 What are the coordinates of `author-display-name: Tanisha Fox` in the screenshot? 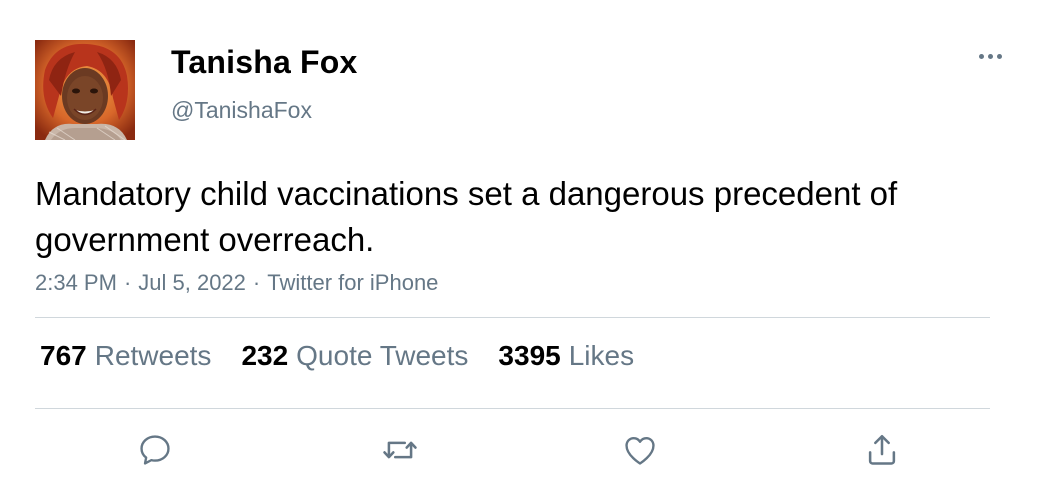 It's located at (264, 62).